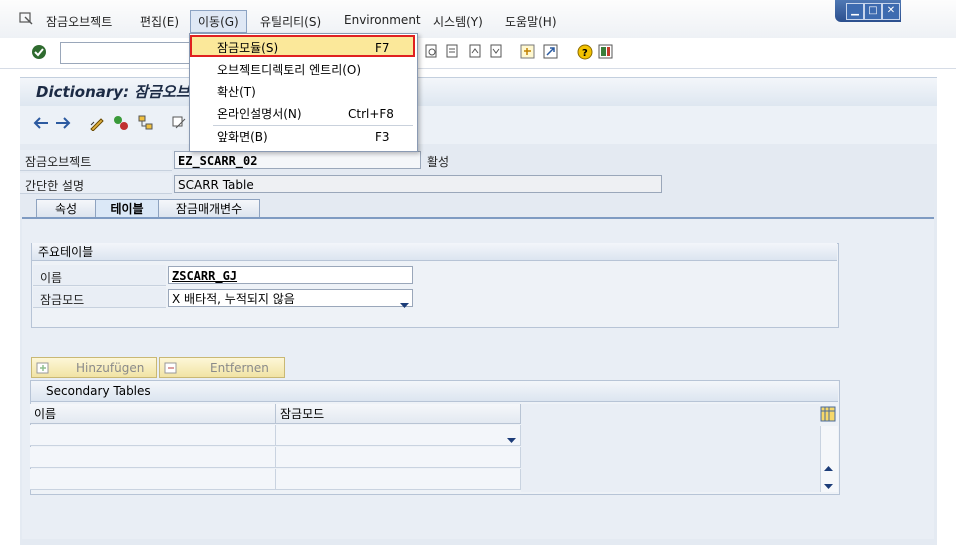  I want to click on menu-item-extend: 확산(T), so click(302, 92).